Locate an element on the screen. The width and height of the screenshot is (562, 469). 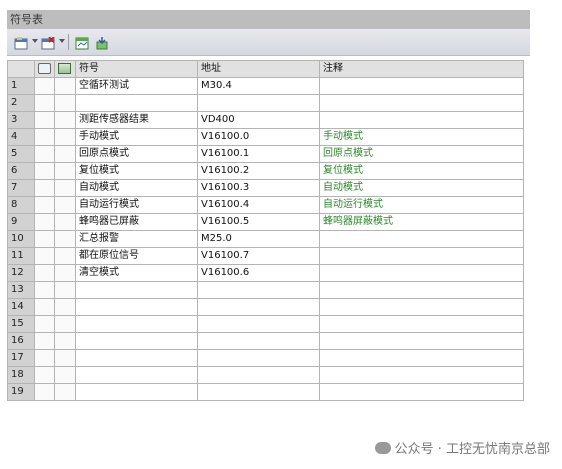
address-cell: V16100.6 is located at coordinates (258, 273).